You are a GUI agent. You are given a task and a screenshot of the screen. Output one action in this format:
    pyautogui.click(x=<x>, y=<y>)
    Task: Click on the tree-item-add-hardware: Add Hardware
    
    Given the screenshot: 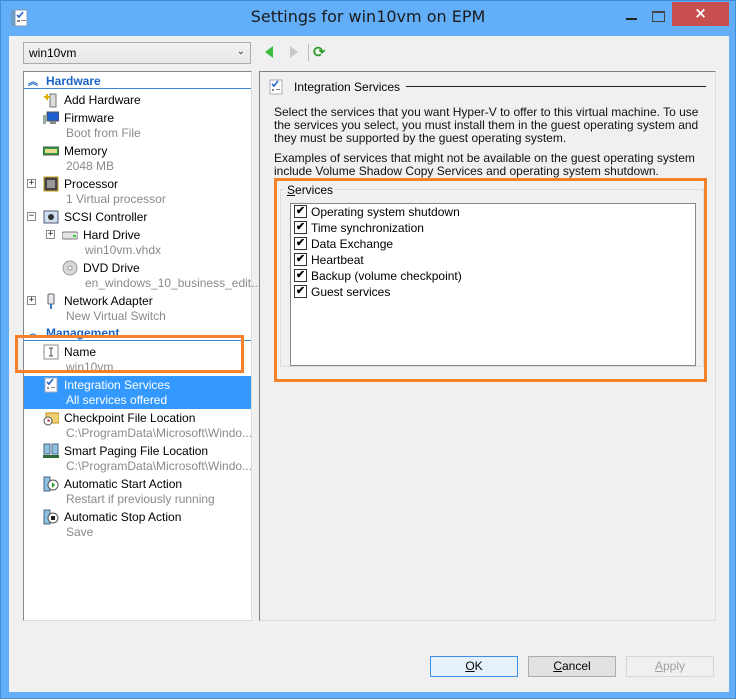 What is the action you would take?
    pyautogui.click(x=137, y=99)
    